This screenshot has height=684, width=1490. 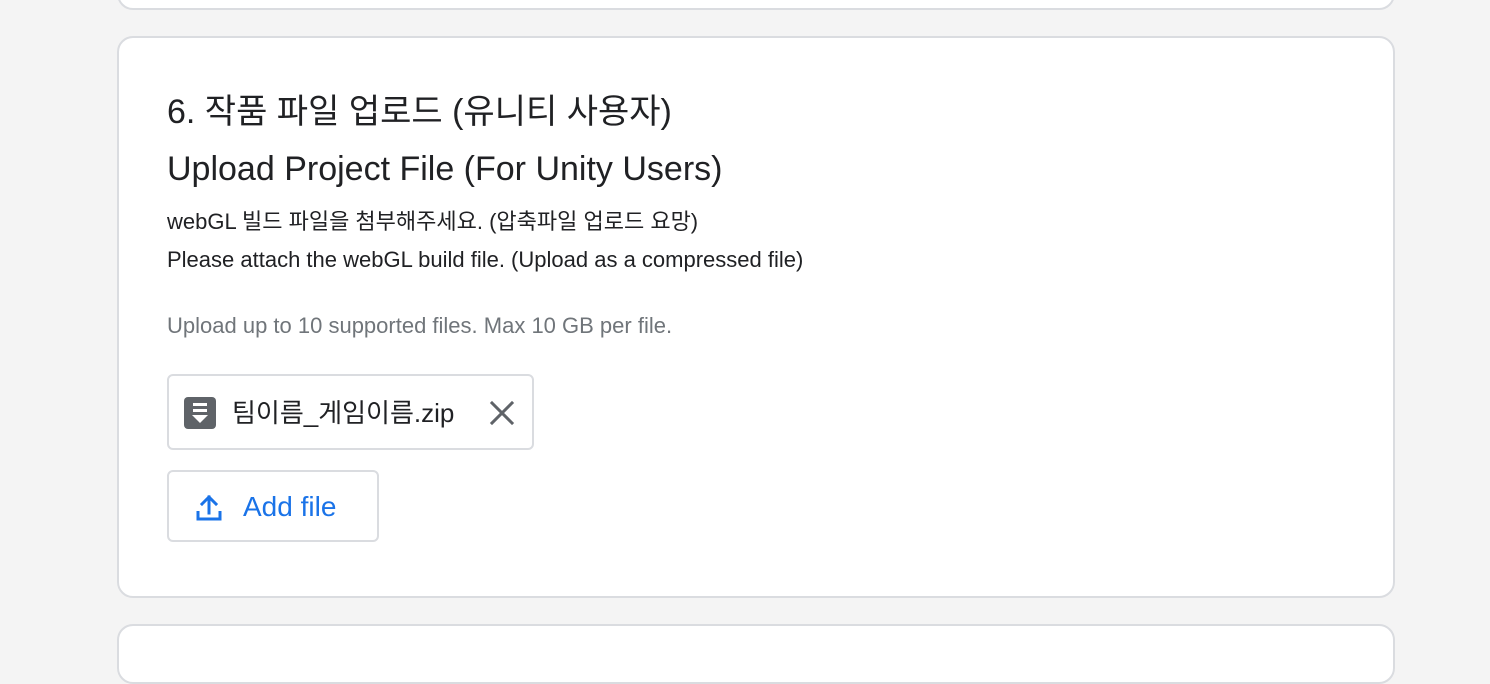 What do you see at coordinates (502, 413) in the screenshot?
I see `close-icon` at bounding box center [502, 413].